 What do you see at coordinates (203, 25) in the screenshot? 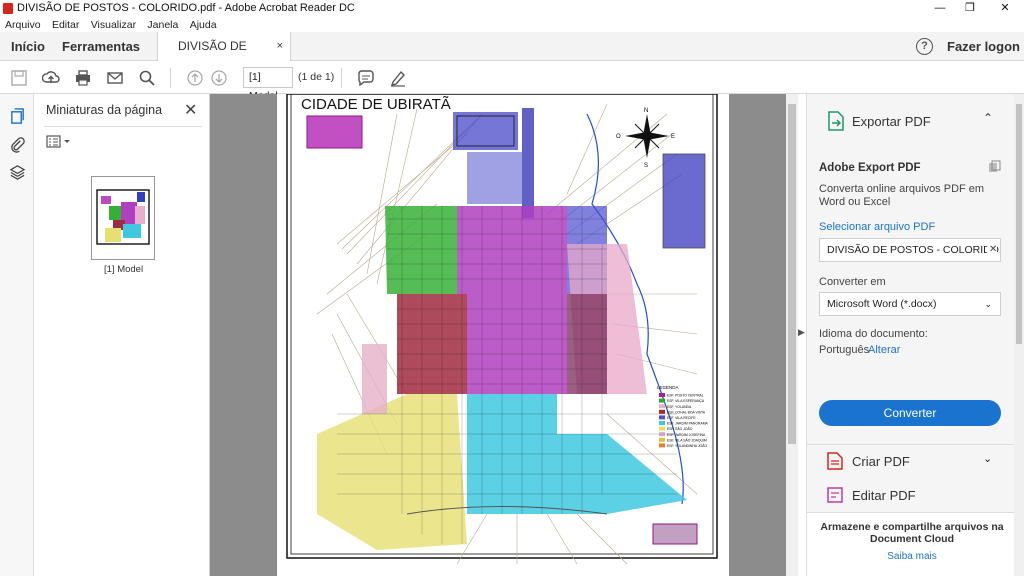
I see `menu-ajuda: Ajuda` at bounding box center [203, 25].